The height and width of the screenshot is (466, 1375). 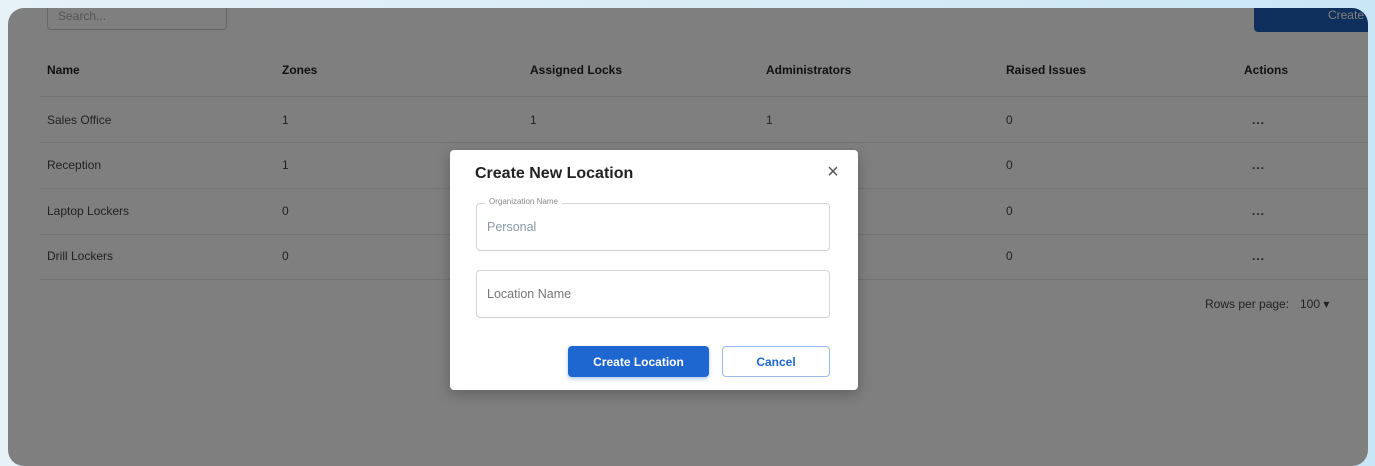 I want to click on cancel-button: Cancel, so click(x=776, y=361).